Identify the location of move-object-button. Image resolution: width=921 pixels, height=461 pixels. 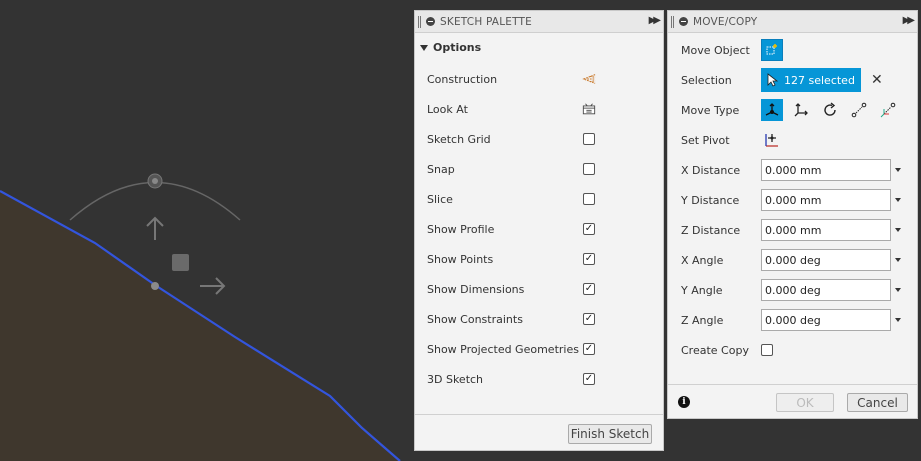
(772, 50).